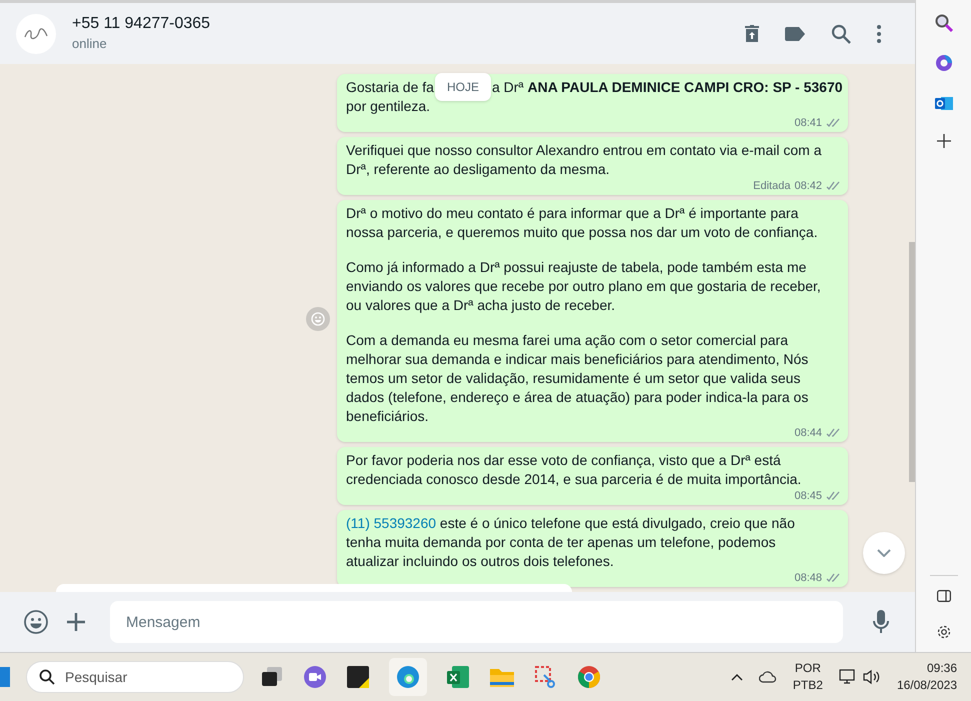 The width and height of the screenshot is (971, 701). Describe the element at coordinates (582, 223) in the screenshot. I see `message-text: Drª o motivo do meu contato é para informar que a Drª é importante para nossa parceria, e queremos muito que possa nos dar um voto de confiança.` at that location.